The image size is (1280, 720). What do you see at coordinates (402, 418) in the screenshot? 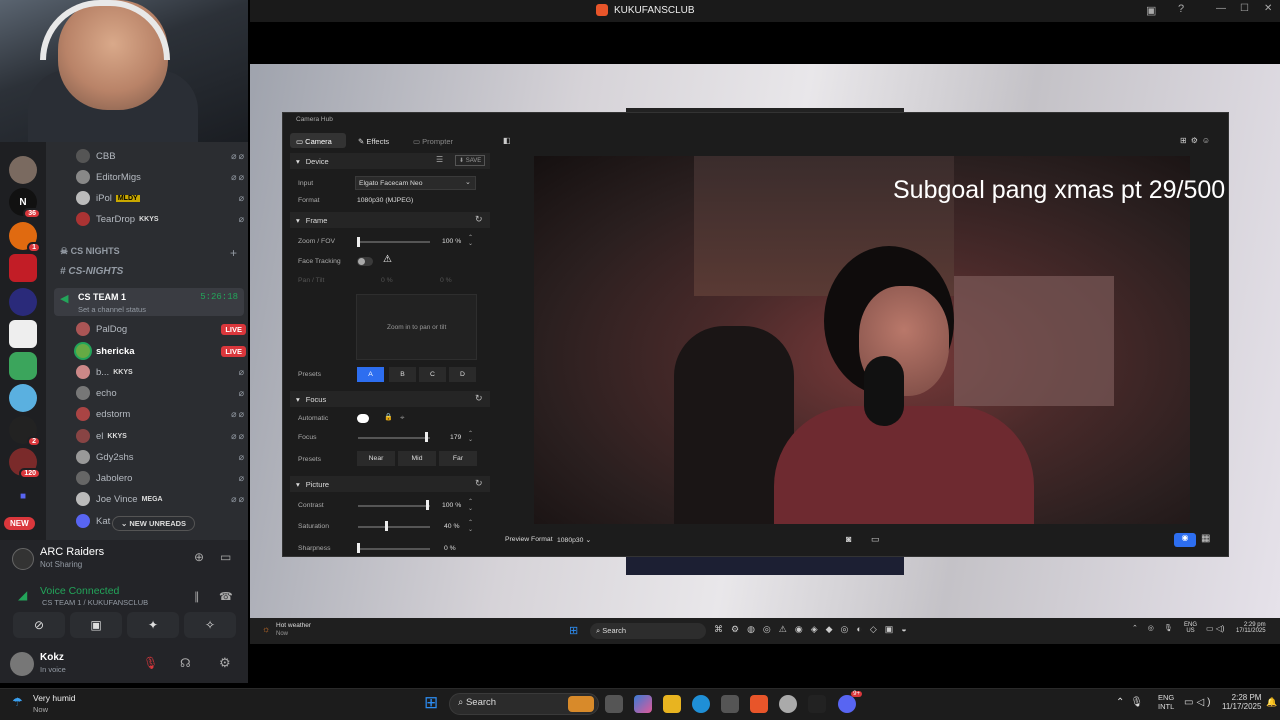
I see `target-icon: ⌖` at bounding box center [402, 418].